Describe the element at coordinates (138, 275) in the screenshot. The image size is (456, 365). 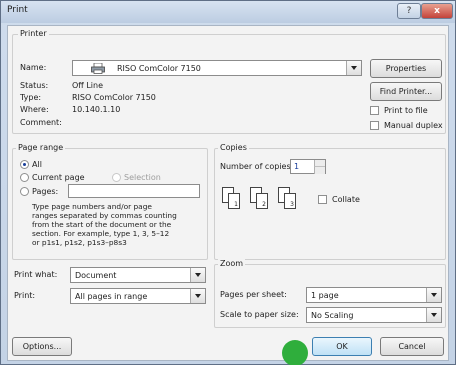
I see `print-what-combo: Document` at that location.